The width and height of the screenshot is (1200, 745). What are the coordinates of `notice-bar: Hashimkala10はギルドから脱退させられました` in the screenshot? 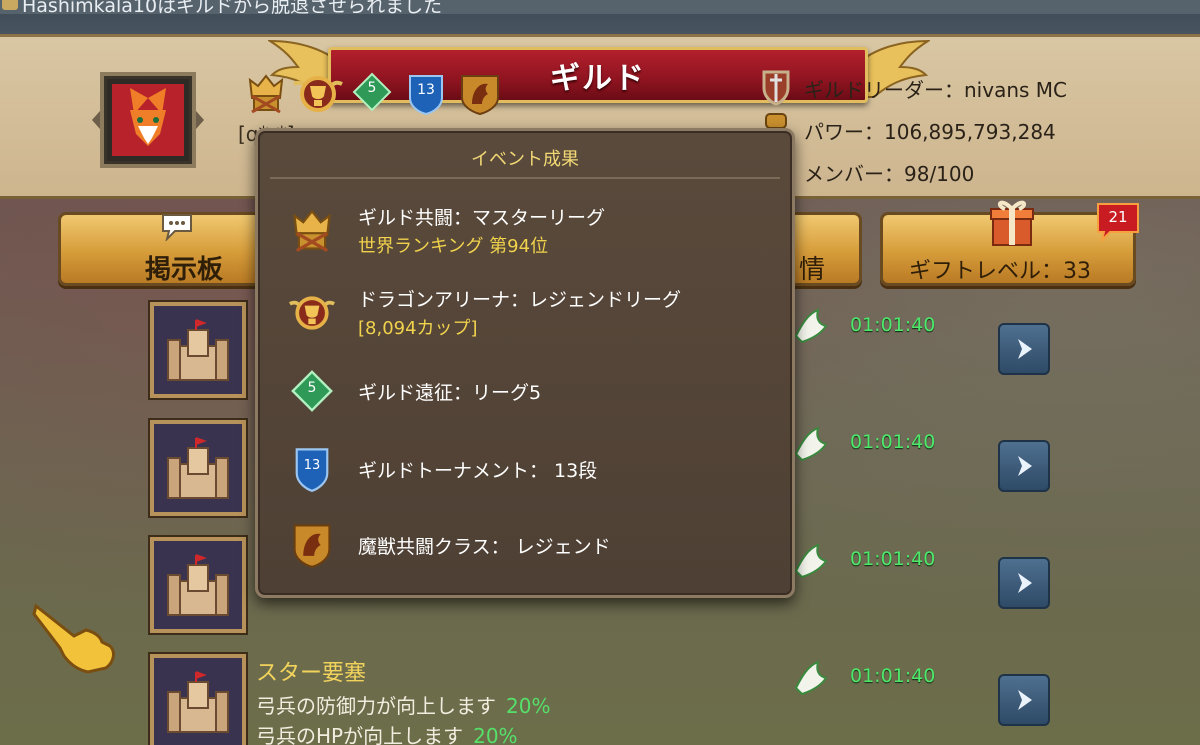 It's located at (600, 7).